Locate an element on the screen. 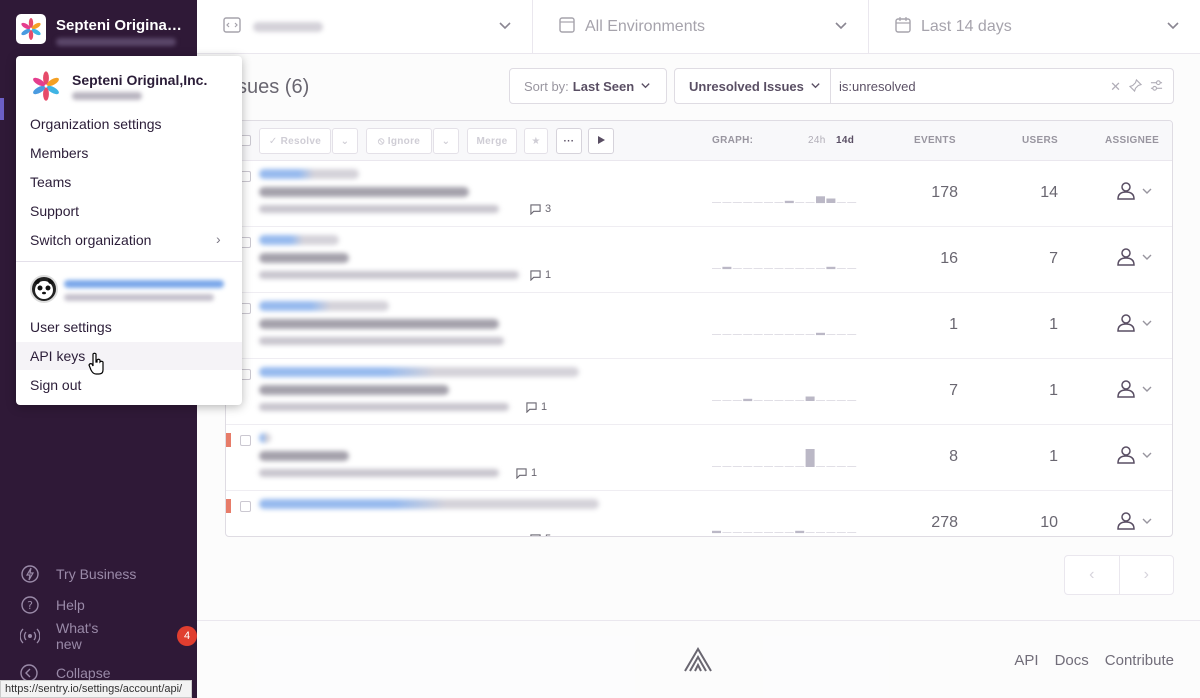  sidebar-org-user-redacted is located at coordinates (116, 42).